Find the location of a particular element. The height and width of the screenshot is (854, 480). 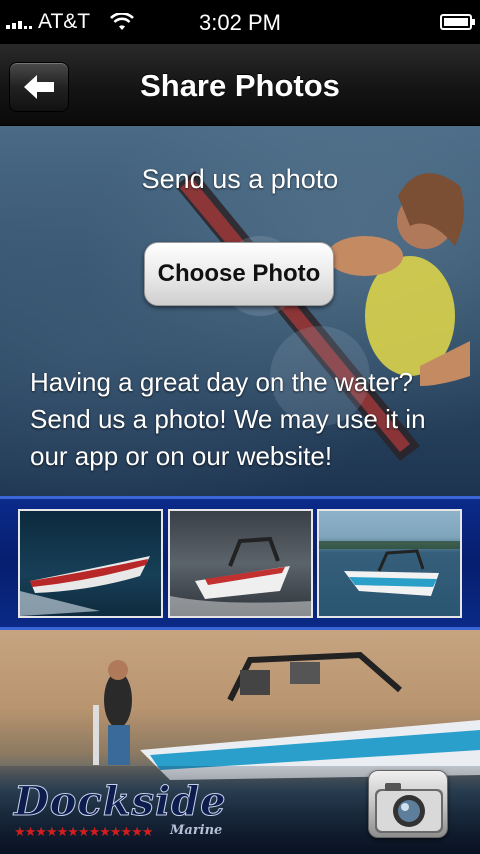

page-title: Share Photos is located at coordinates (240, 85).